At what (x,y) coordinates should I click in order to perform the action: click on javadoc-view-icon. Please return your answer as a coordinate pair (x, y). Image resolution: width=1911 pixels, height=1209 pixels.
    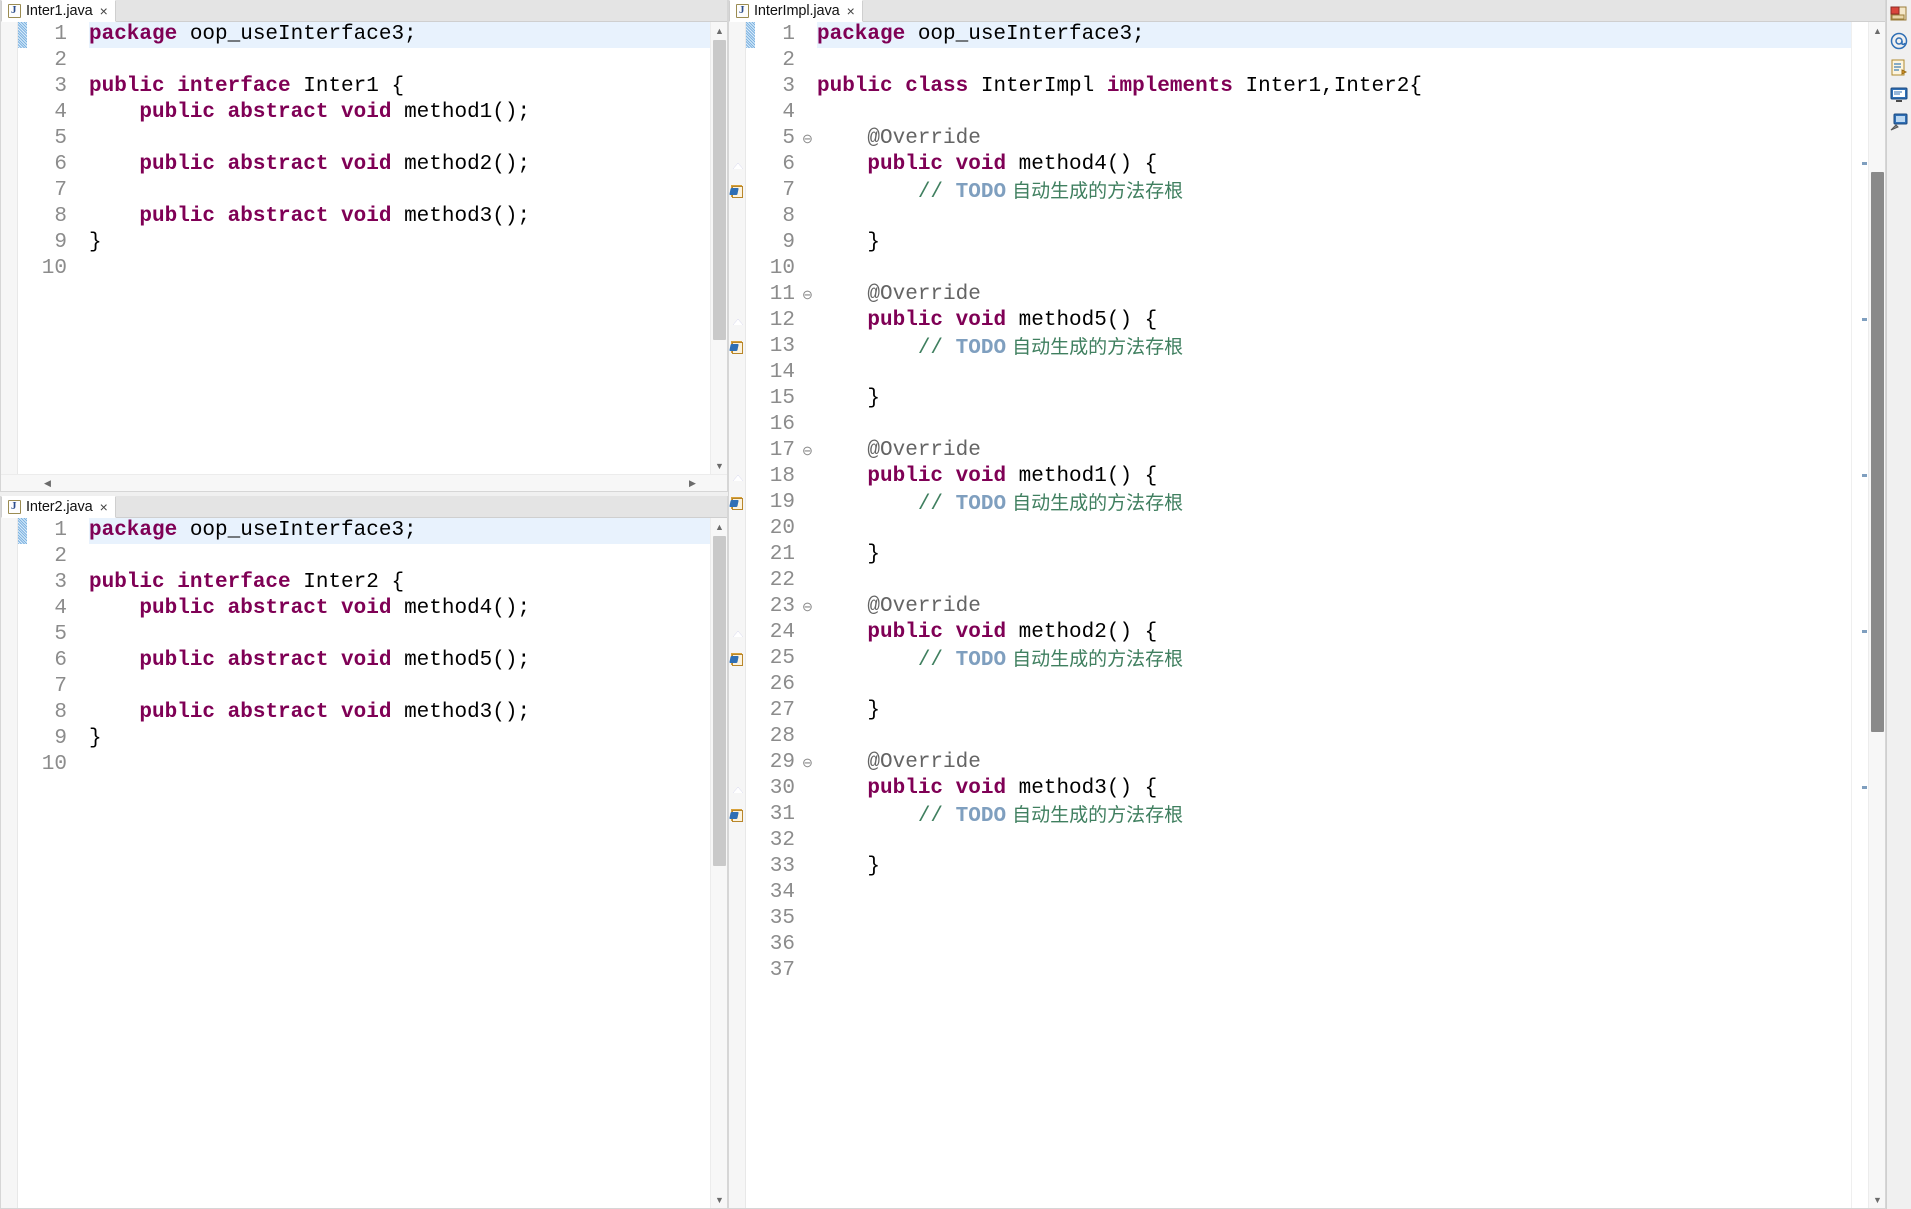
    Looking at the image, I should click on (1899, 68).